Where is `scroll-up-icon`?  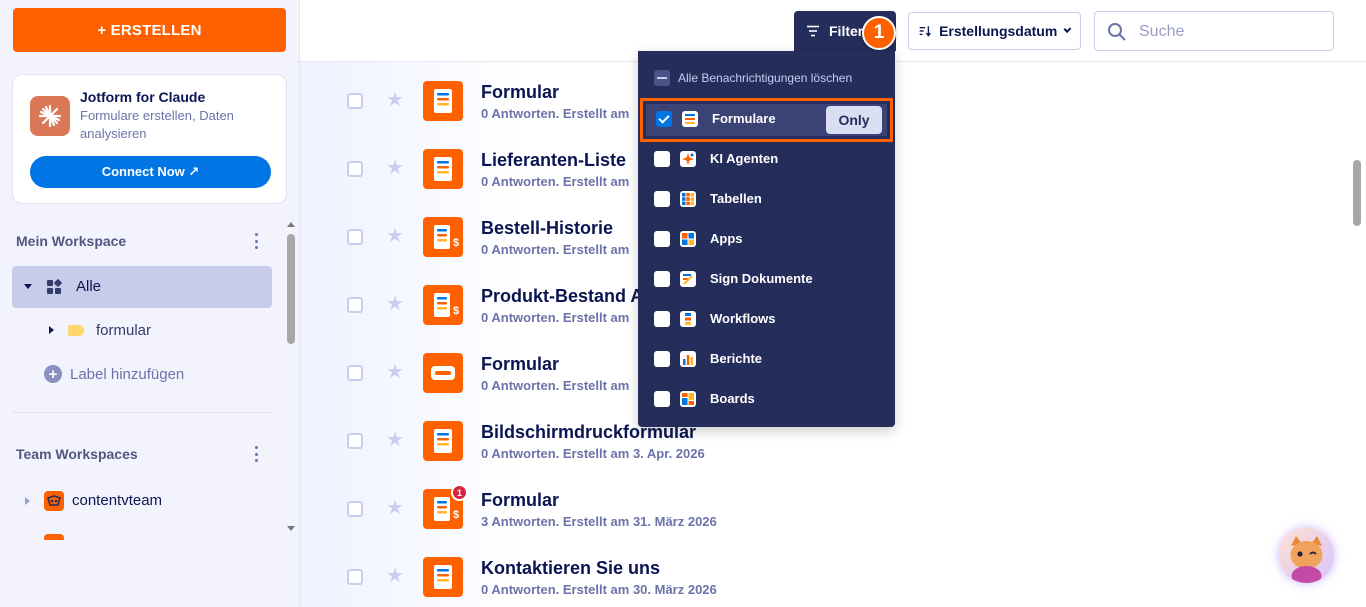
scroll-up-icon is located at coordinates (291, 224).